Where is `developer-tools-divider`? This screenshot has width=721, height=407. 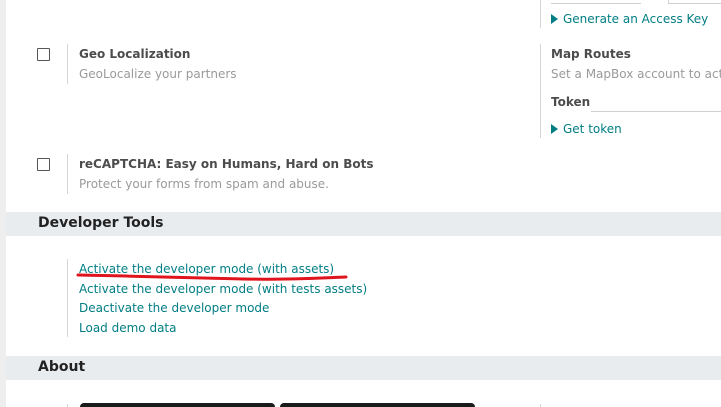
developer-tools-divider is located at coordinates (67, 298).